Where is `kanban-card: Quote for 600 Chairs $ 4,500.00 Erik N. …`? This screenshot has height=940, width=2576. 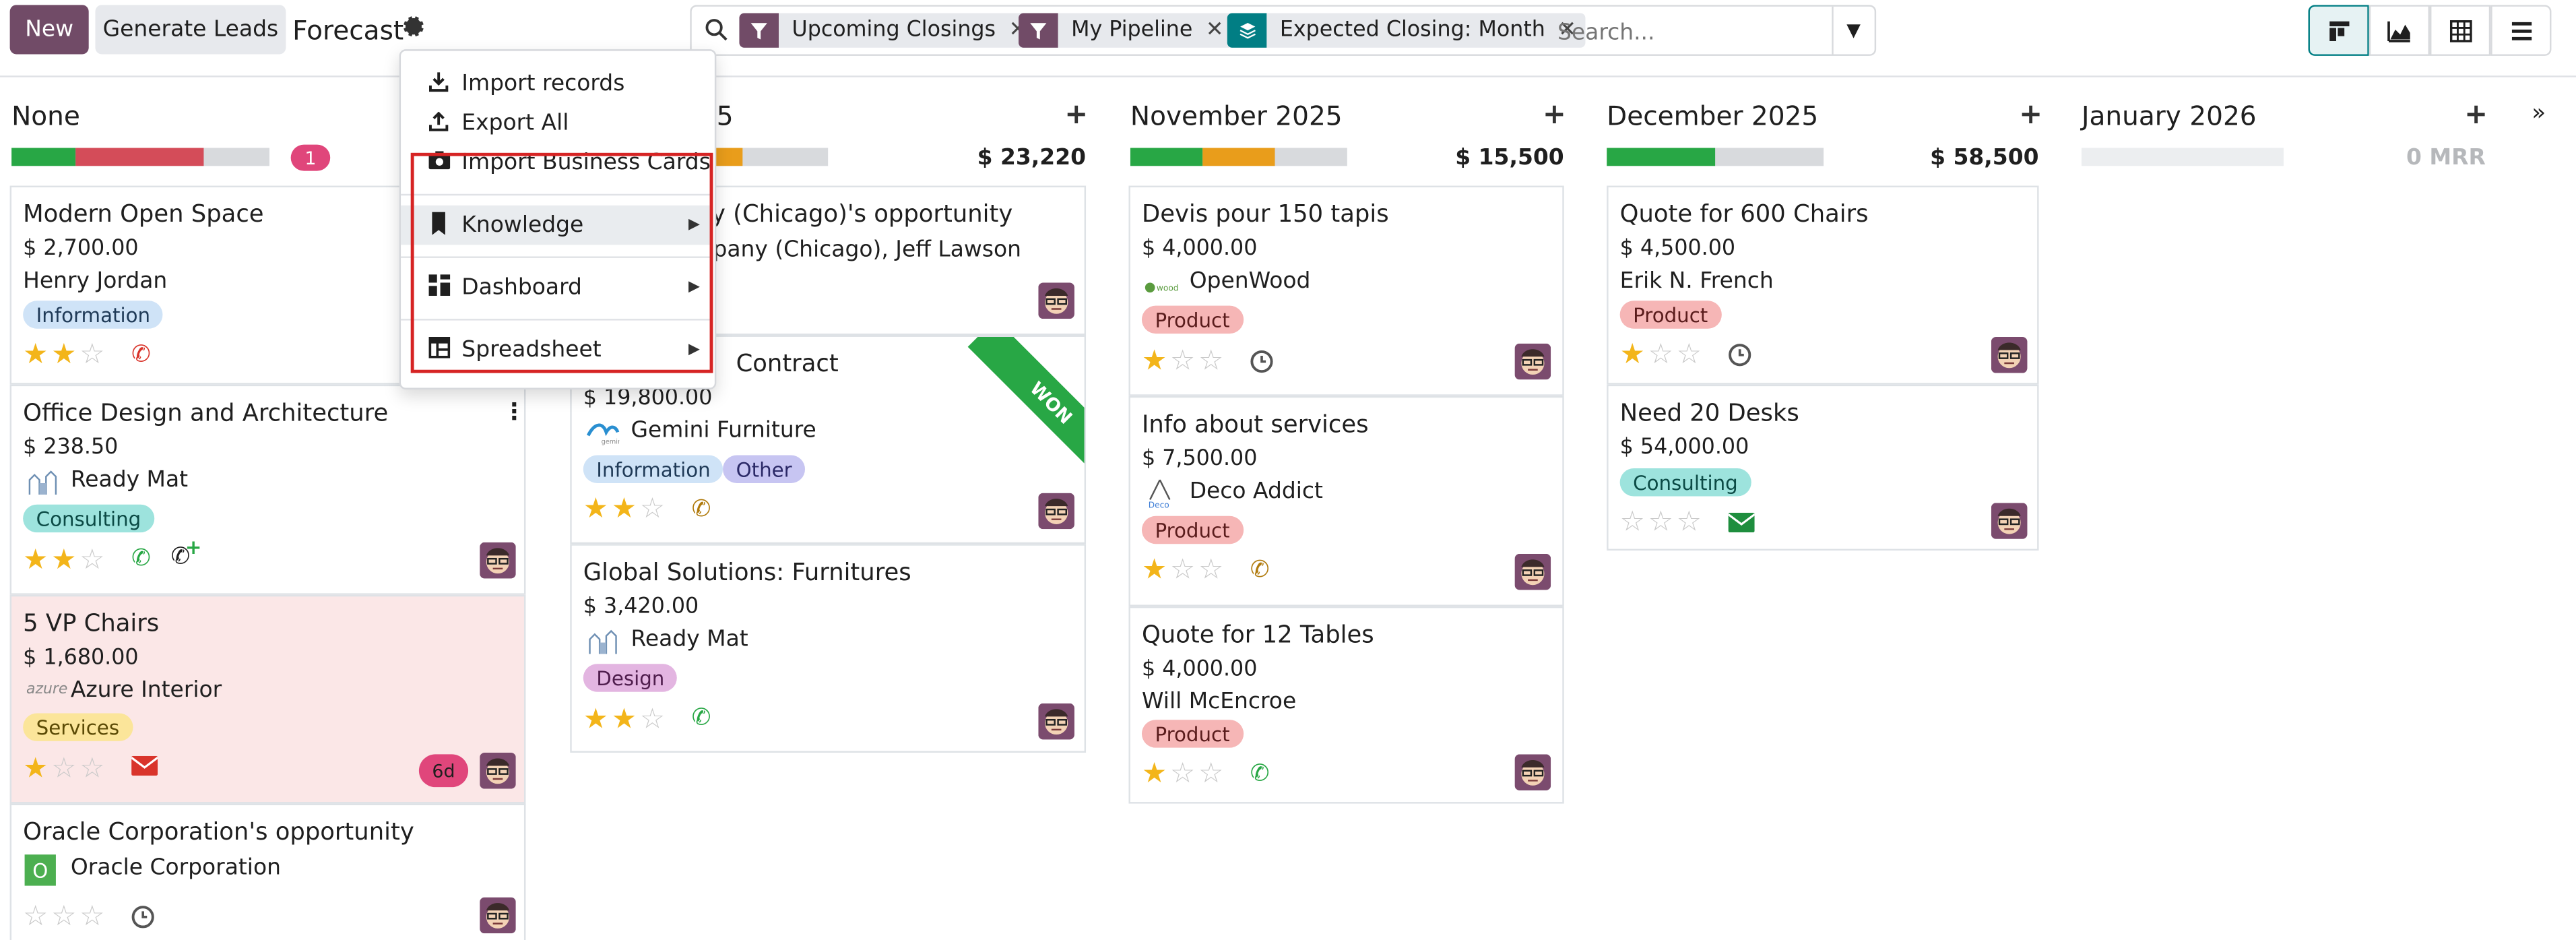 kanban-card: Quote for 600 Chairs $ 4,500.00 Erik N. … is located at coordinates (1823, 285).